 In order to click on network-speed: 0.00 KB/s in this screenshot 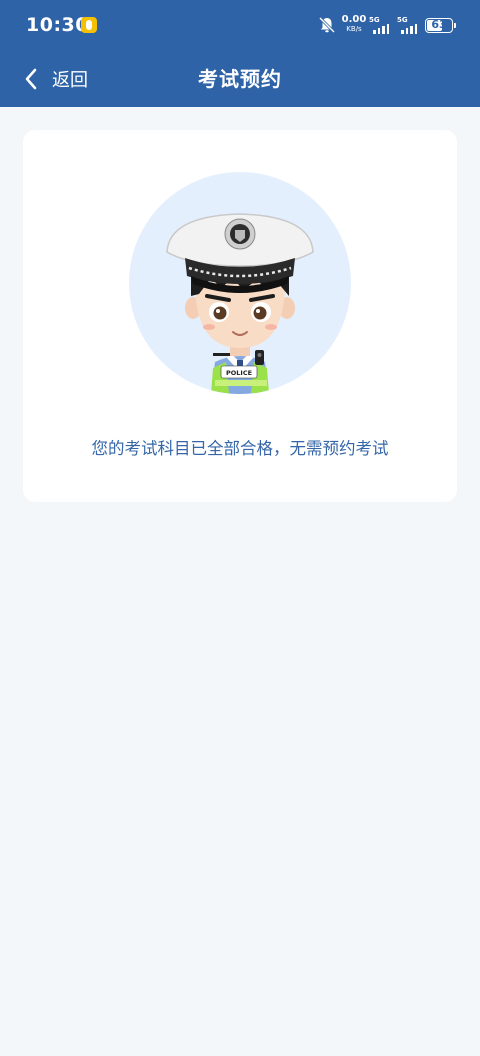, I will do `click(354, 24)`.